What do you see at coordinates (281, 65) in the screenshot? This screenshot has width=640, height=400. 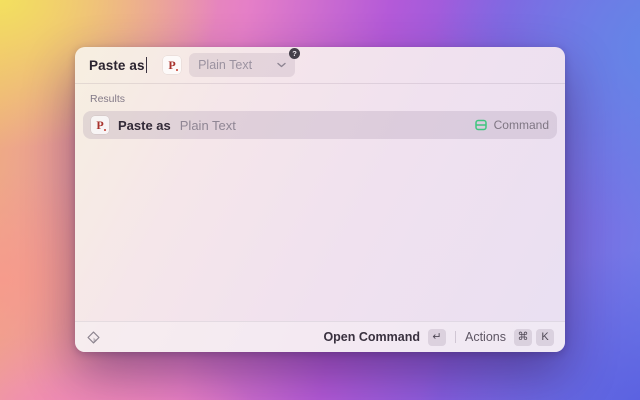 I see `chevron-down-icon` at bounding box center [281, 65].